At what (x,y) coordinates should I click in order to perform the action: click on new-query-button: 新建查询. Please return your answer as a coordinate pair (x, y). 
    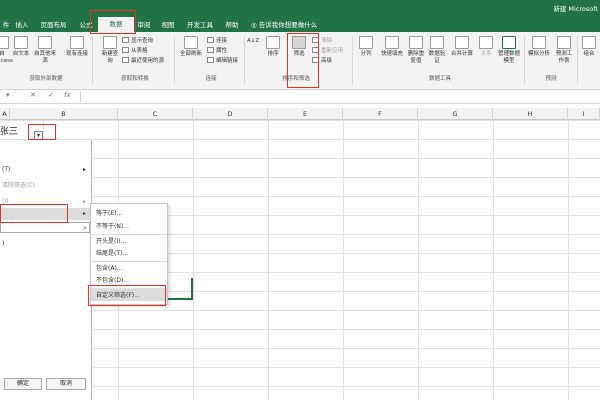
    Looking at the image, I should click on (110, 50).